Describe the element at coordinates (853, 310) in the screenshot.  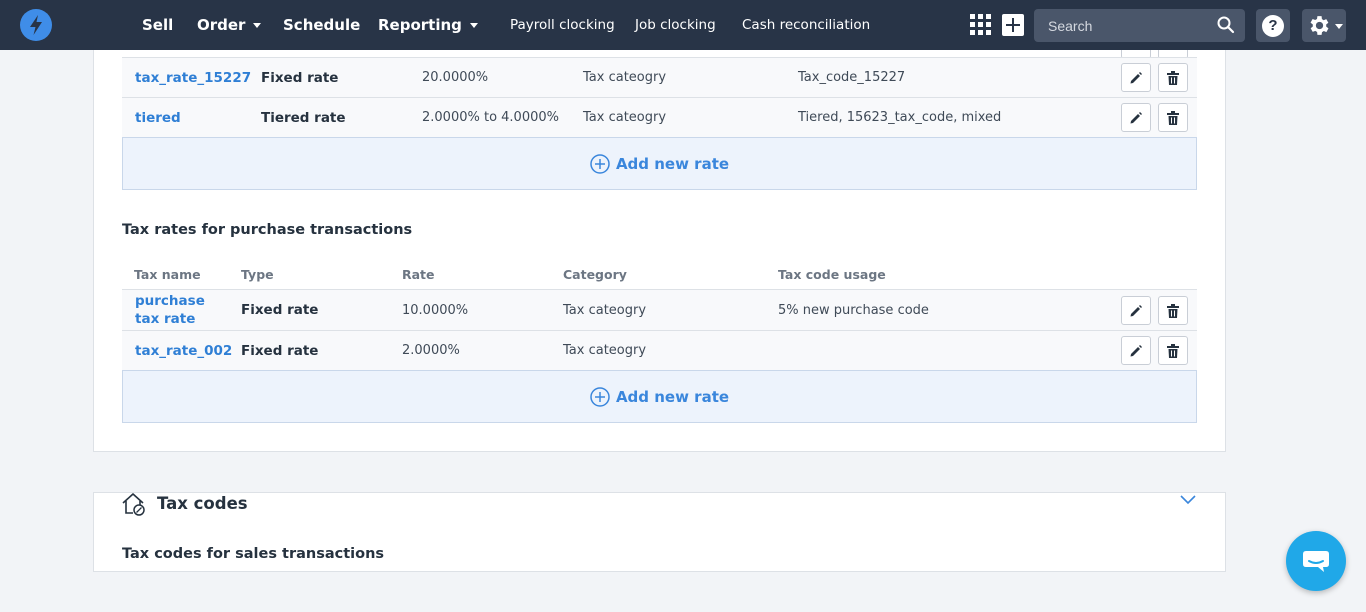
I see `tax-code-usage: 5% new purchase code` at that location.